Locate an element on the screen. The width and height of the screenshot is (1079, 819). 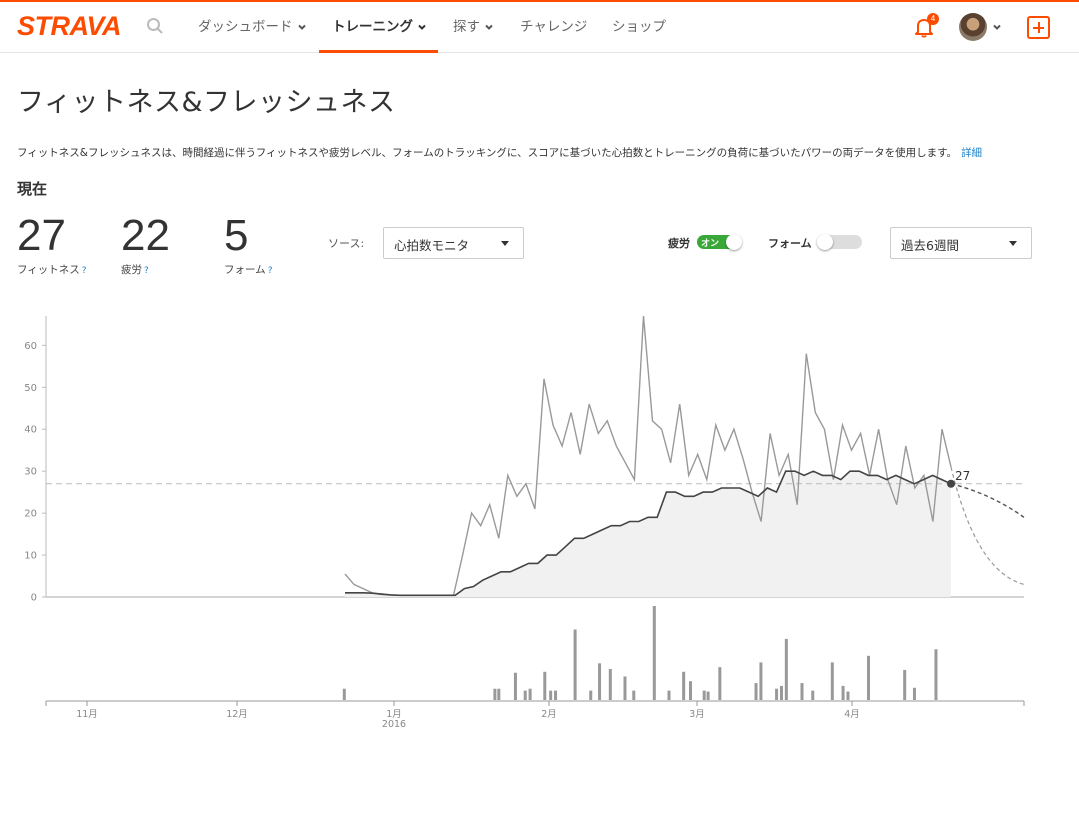
y-tick-label: 30 is located at coordinates (30, 472).